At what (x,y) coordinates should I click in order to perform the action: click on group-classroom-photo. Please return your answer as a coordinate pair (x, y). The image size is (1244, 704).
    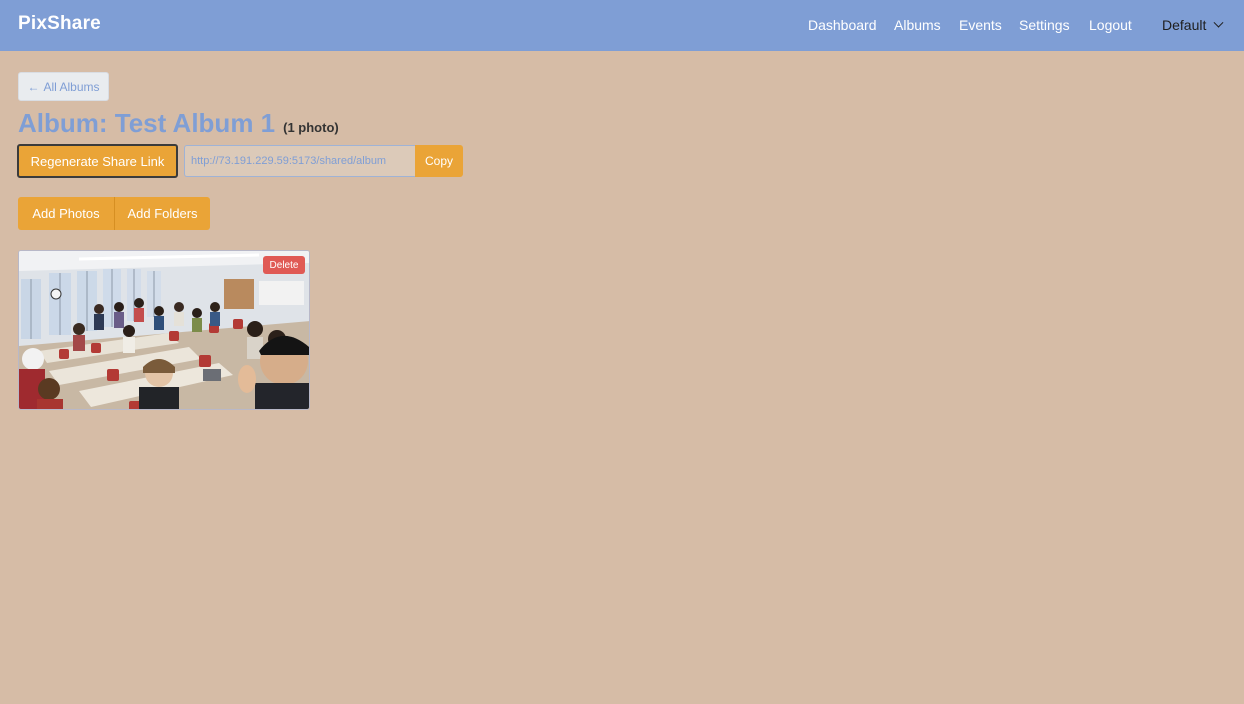
    Looking at the image, I should click on (164, 330).